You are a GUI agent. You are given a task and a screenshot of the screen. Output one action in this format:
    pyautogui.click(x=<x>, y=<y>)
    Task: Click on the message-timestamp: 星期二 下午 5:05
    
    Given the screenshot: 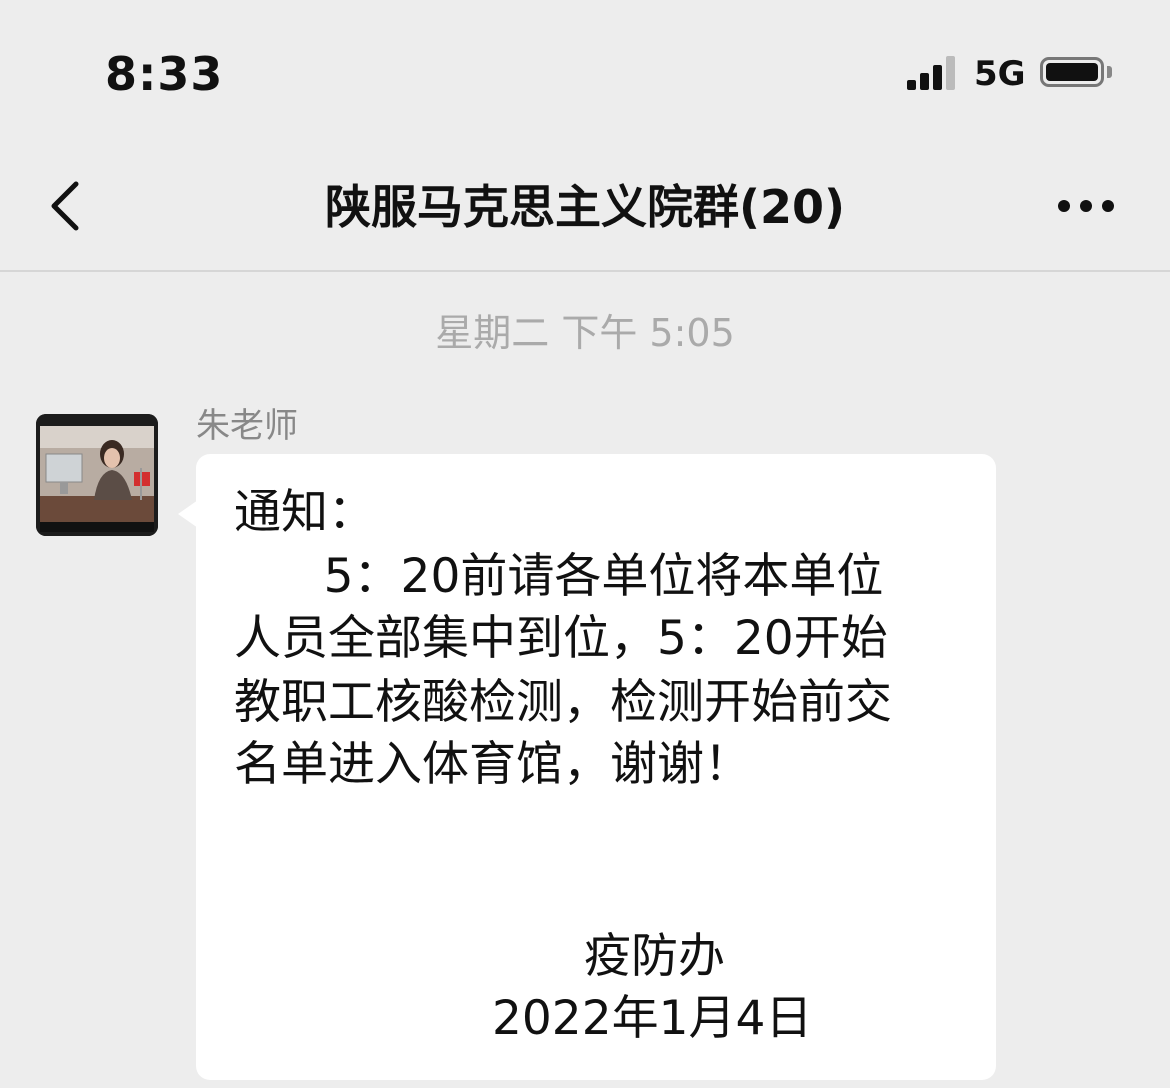 What is the action you would take?
    pyautogui.click(x=585, y=333)
    